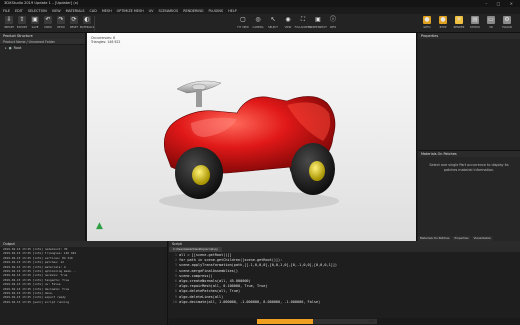 This screenshot has width=520, height=325. What do you see at coordinates (87, 20) in the screenshot?
I see `materials-icon: ◐` at bounding box center [87, 20].